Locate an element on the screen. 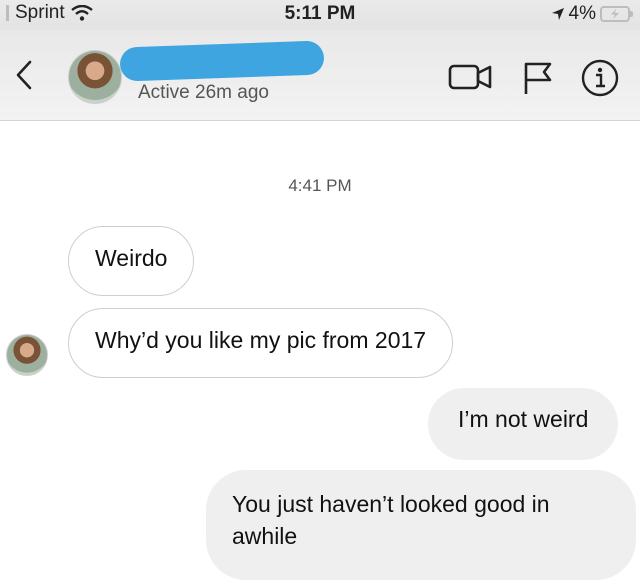  outgoing-message: I’m not weird is located at coordinates (523, 424).